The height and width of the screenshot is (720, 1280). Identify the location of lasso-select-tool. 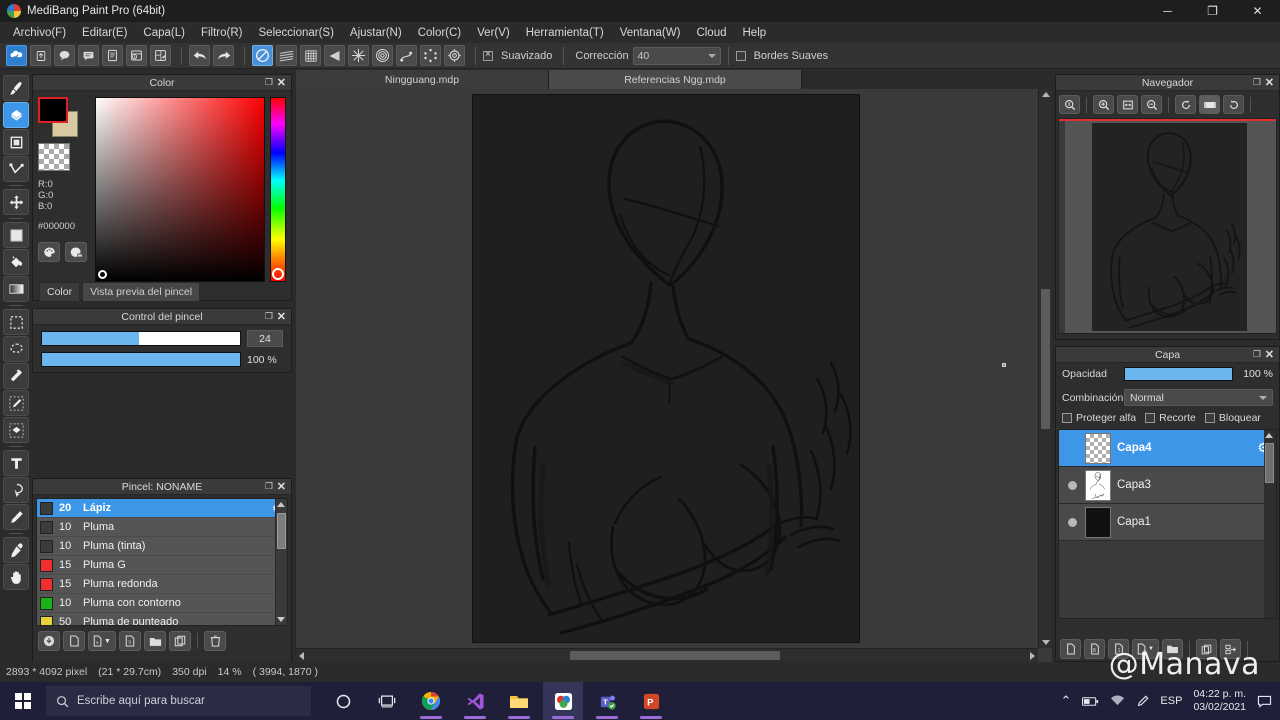
(16, 349).